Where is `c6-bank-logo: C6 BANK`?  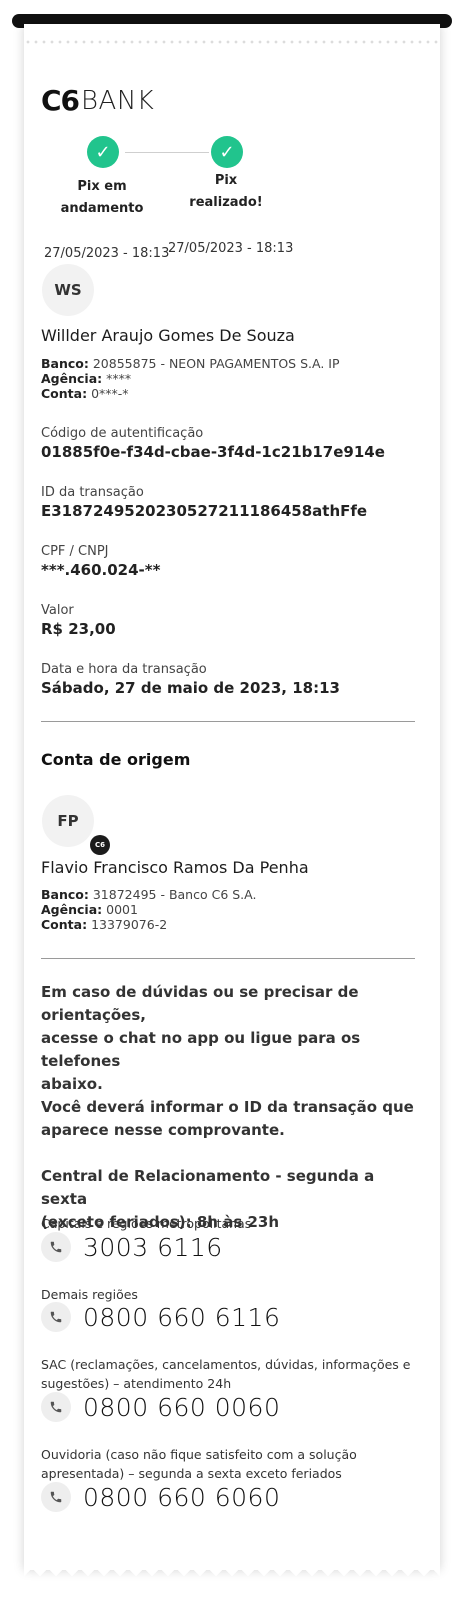
c6-bank-logo: C6 BANK is located at coordinates (97, 100).